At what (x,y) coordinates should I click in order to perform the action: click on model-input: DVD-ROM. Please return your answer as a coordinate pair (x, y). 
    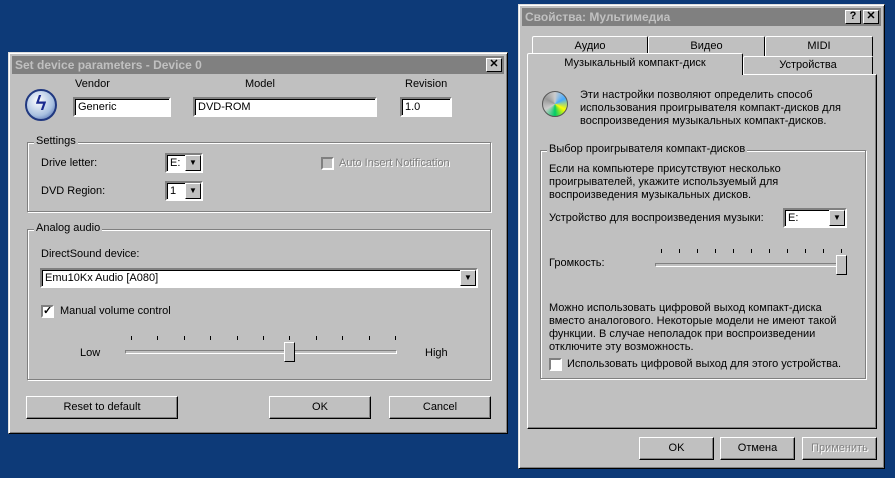
    Looking at the image, I should click on (285, 107).